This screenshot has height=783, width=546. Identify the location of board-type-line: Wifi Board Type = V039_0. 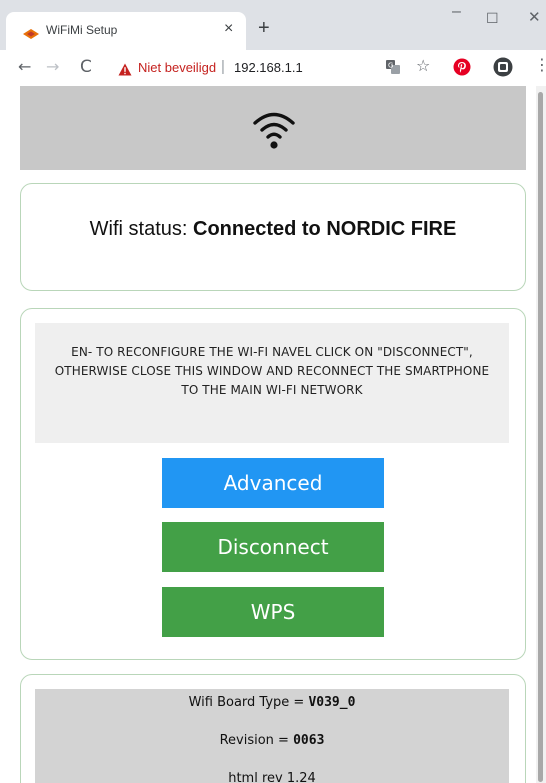
(272, 702).